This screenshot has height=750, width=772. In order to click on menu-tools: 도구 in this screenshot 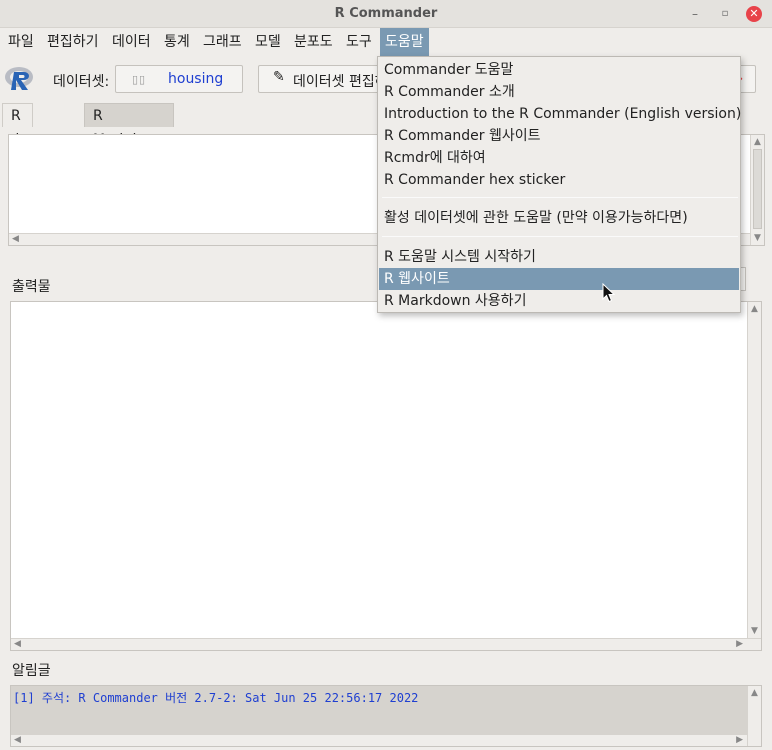, I will do `click(359, 42)`.